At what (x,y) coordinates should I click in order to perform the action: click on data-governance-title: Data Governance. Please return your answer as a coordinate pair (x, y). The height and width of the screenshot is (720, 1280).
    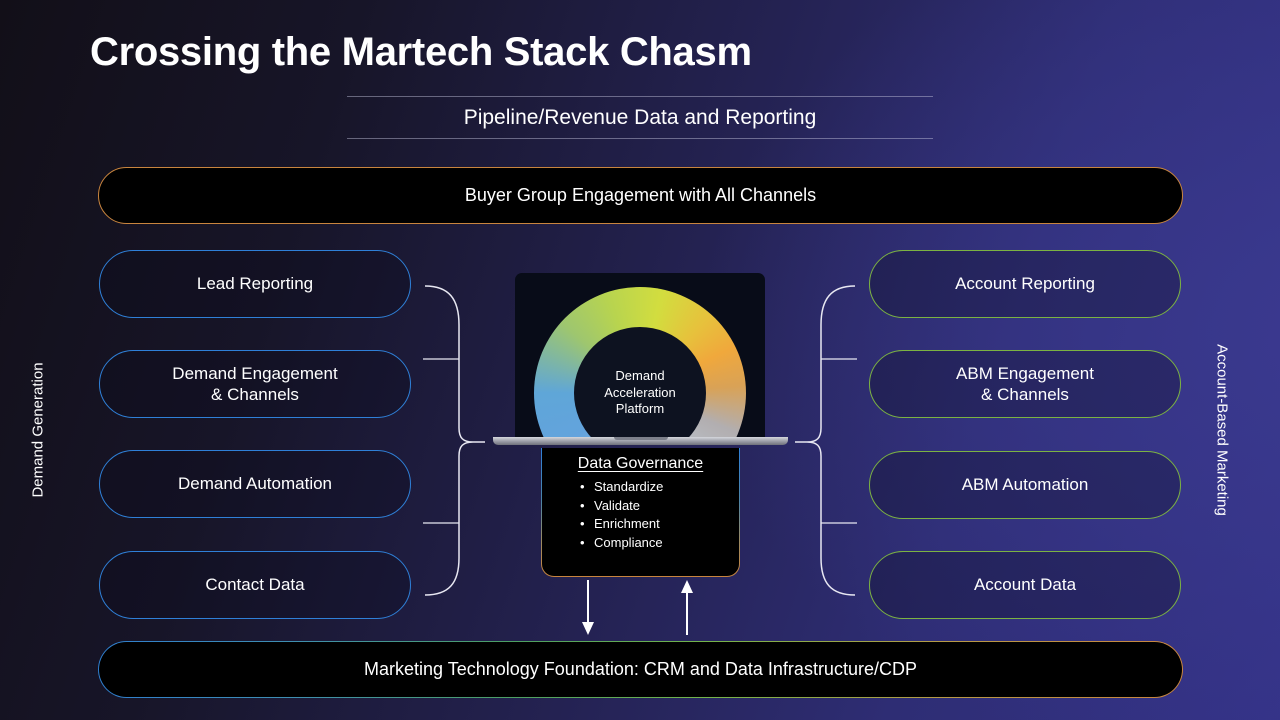
    Looking at the image, I should click on (640, 463).